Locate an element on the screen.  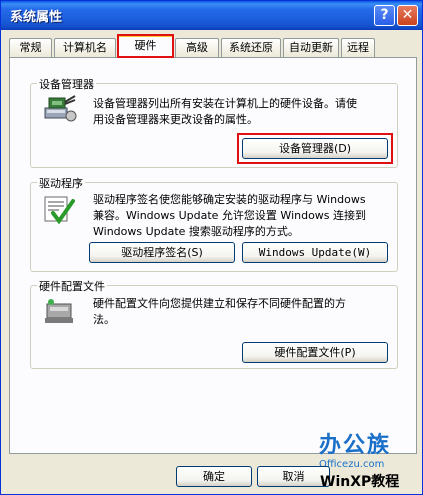
hardware-profiles-line-1: 硬件配置文件向您提供建立和保存不同硬件配置的方 is located at coordinates (219, 303).